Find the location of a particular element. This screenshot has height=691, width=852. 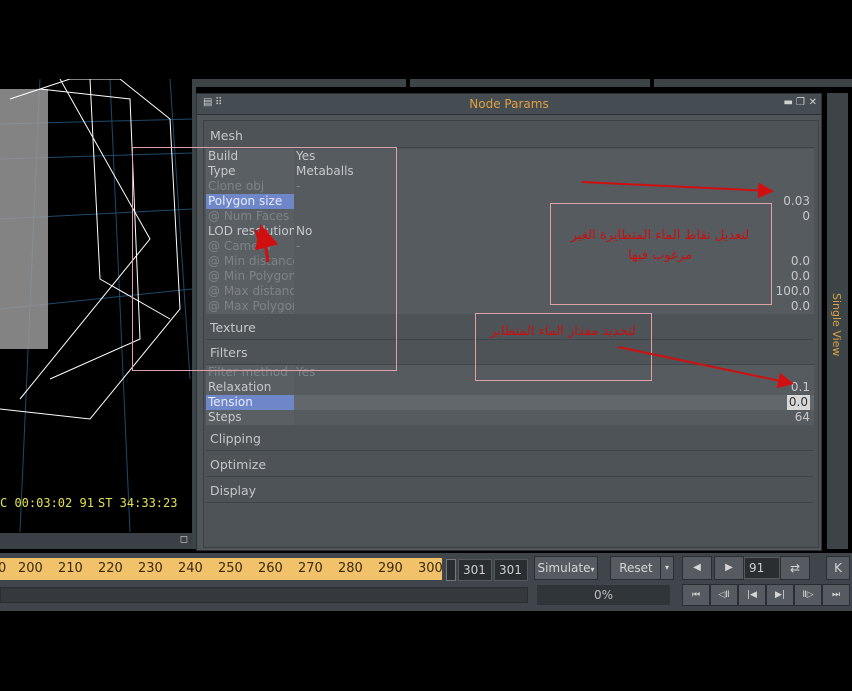

arrow-polygon-size is located at coordinates (677, 190).